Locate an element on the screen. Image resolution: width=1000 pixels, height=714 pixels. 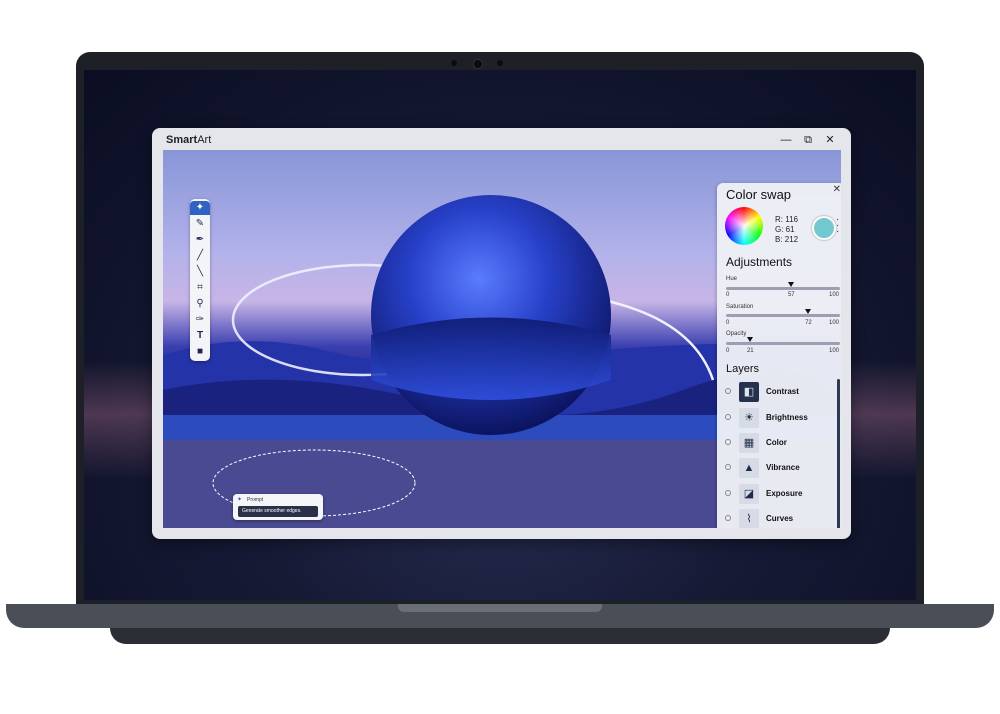
hue-max: 100 is located at coordinates (834, 295).